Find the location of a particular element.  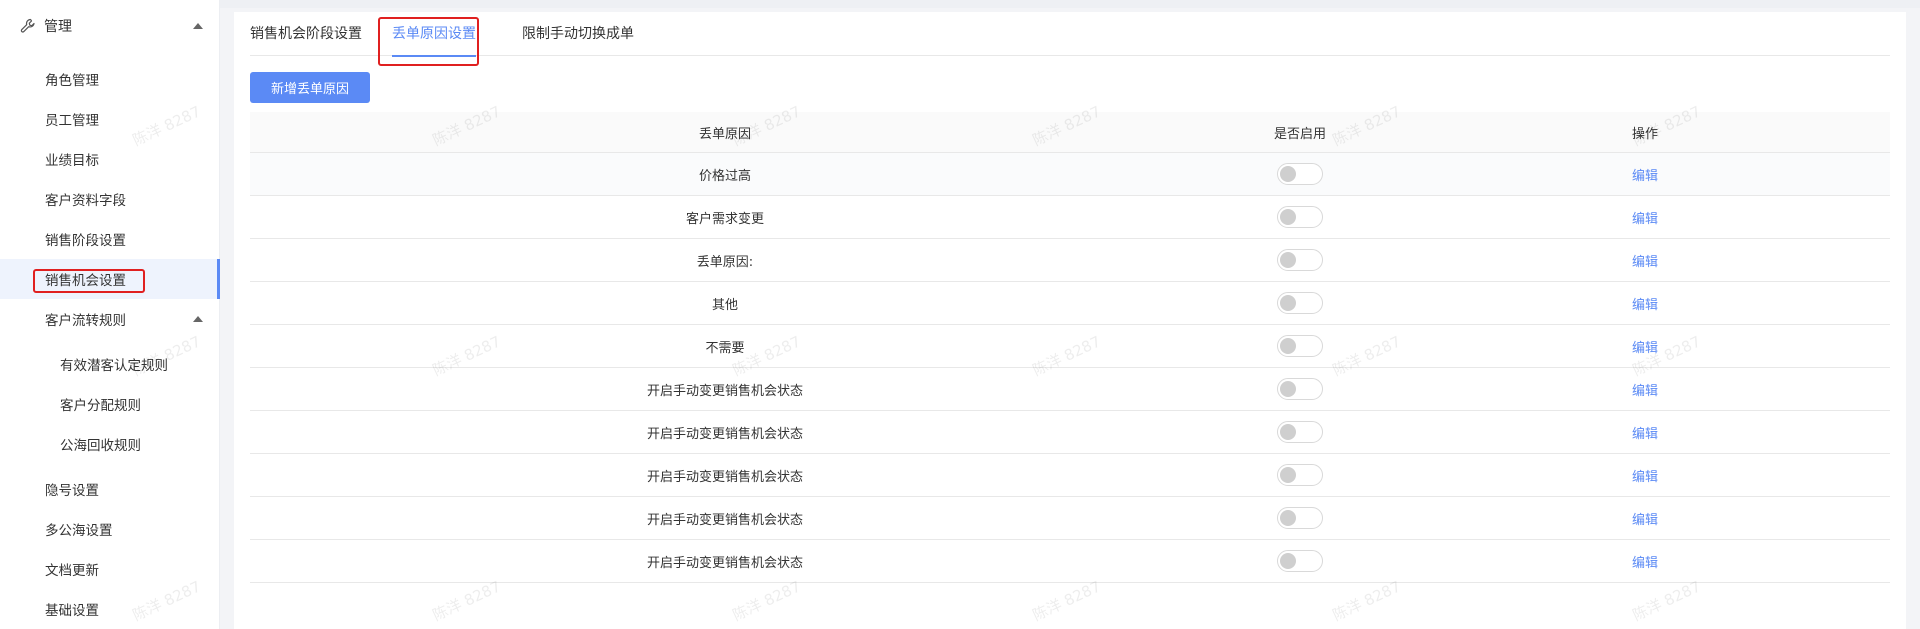

sidebar-item-label: 公海回收规则 is located at coordinates (100, 446).